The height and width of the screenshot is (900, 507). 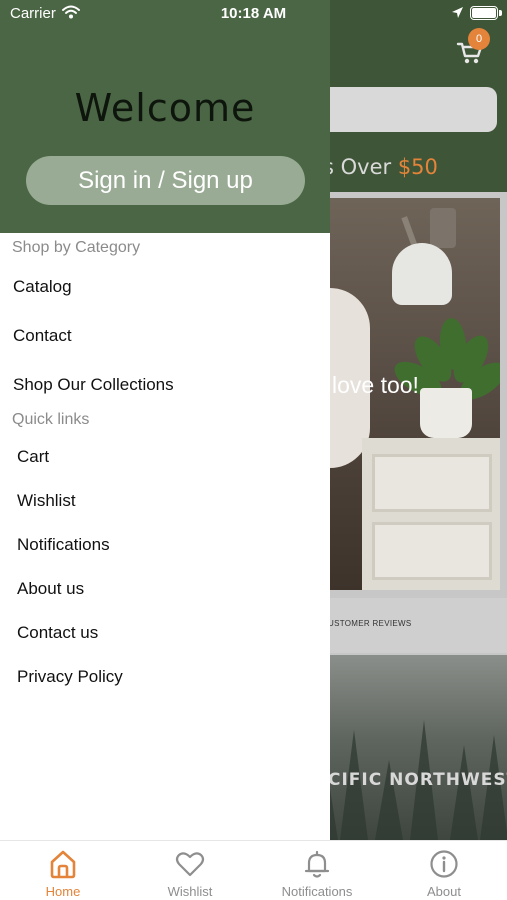 I want to click on shop-by-category-title: Shop by Category, so click(x=76, y=247).